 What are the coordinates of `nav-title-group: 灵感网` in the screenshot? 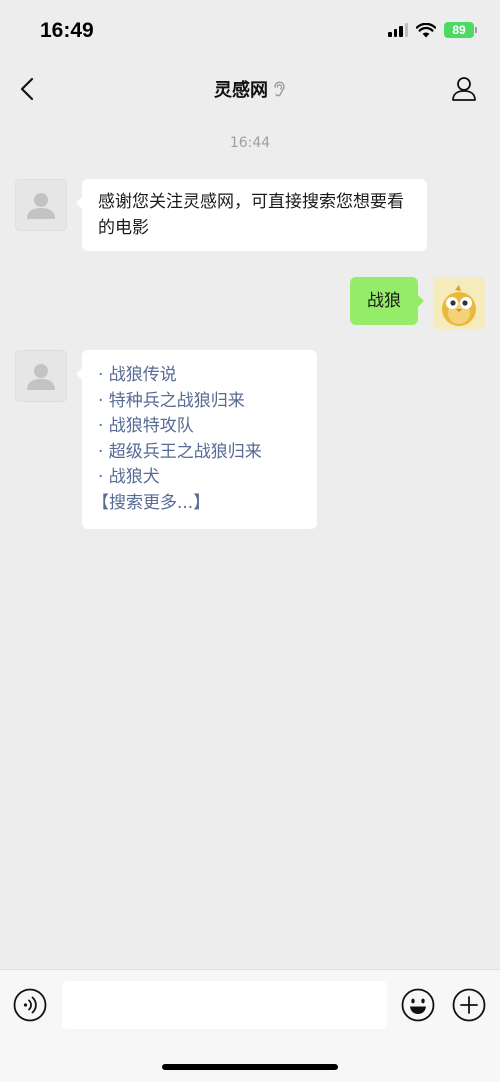 It's located at (250, 89).